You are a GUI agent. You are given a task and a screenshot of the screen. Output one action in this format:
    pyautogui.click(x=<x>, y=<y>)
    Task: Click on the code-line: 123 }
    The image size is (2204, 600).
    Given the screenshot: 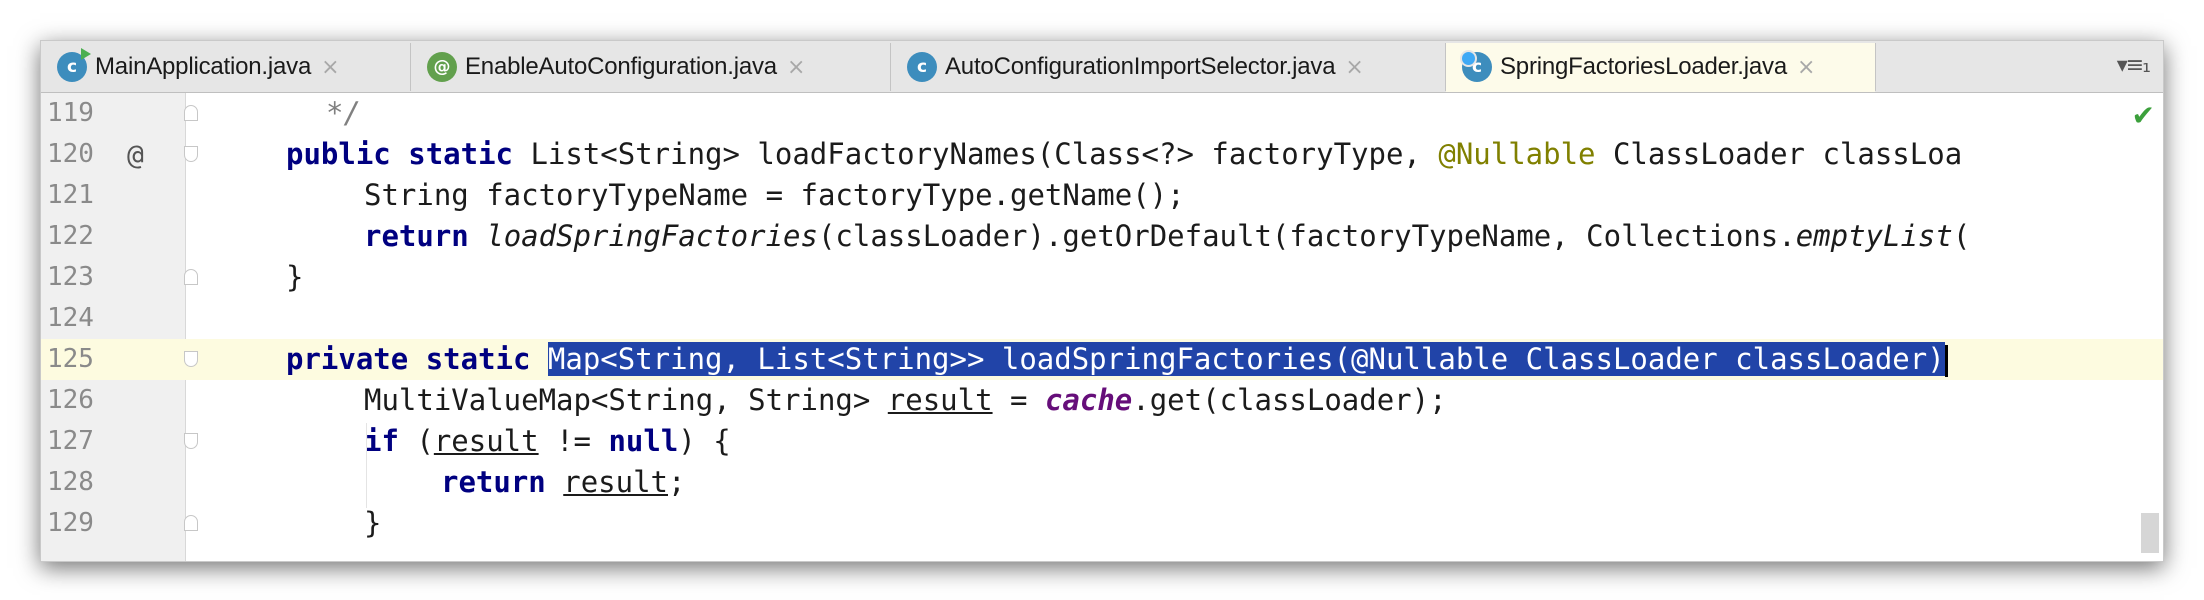 What is the action you would take?
    pyautogui.click(x=1102, y=277)
    